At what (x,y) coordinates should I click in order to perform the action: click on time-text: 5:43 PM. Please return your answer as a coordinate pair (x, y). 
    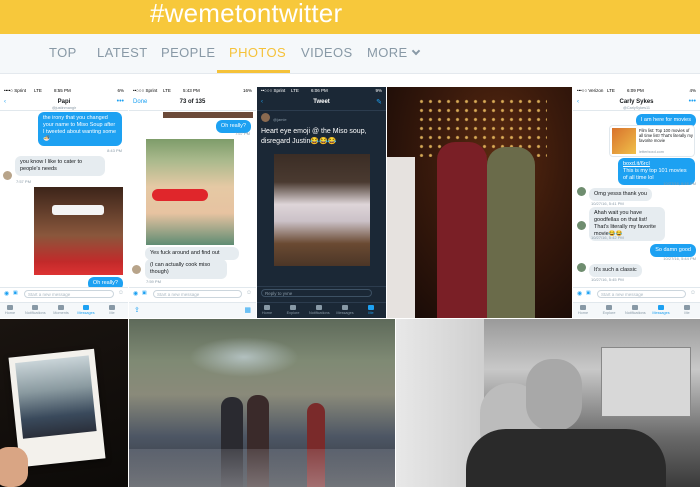
    Looking at the image, I should click on (191, 90).